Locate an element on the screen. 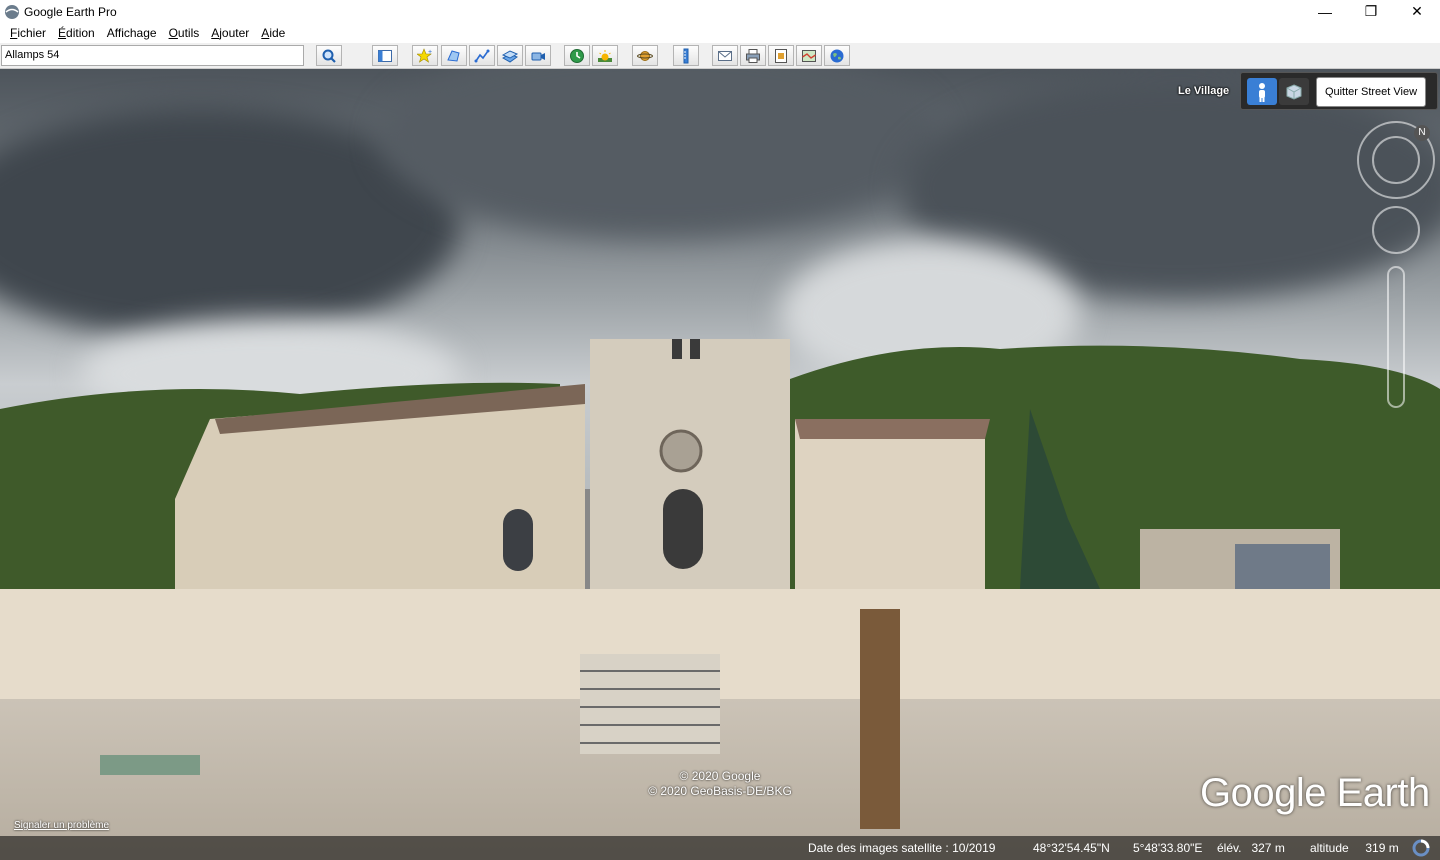  menu-affichage-label: Affichage is located at coordinates (131, 33).